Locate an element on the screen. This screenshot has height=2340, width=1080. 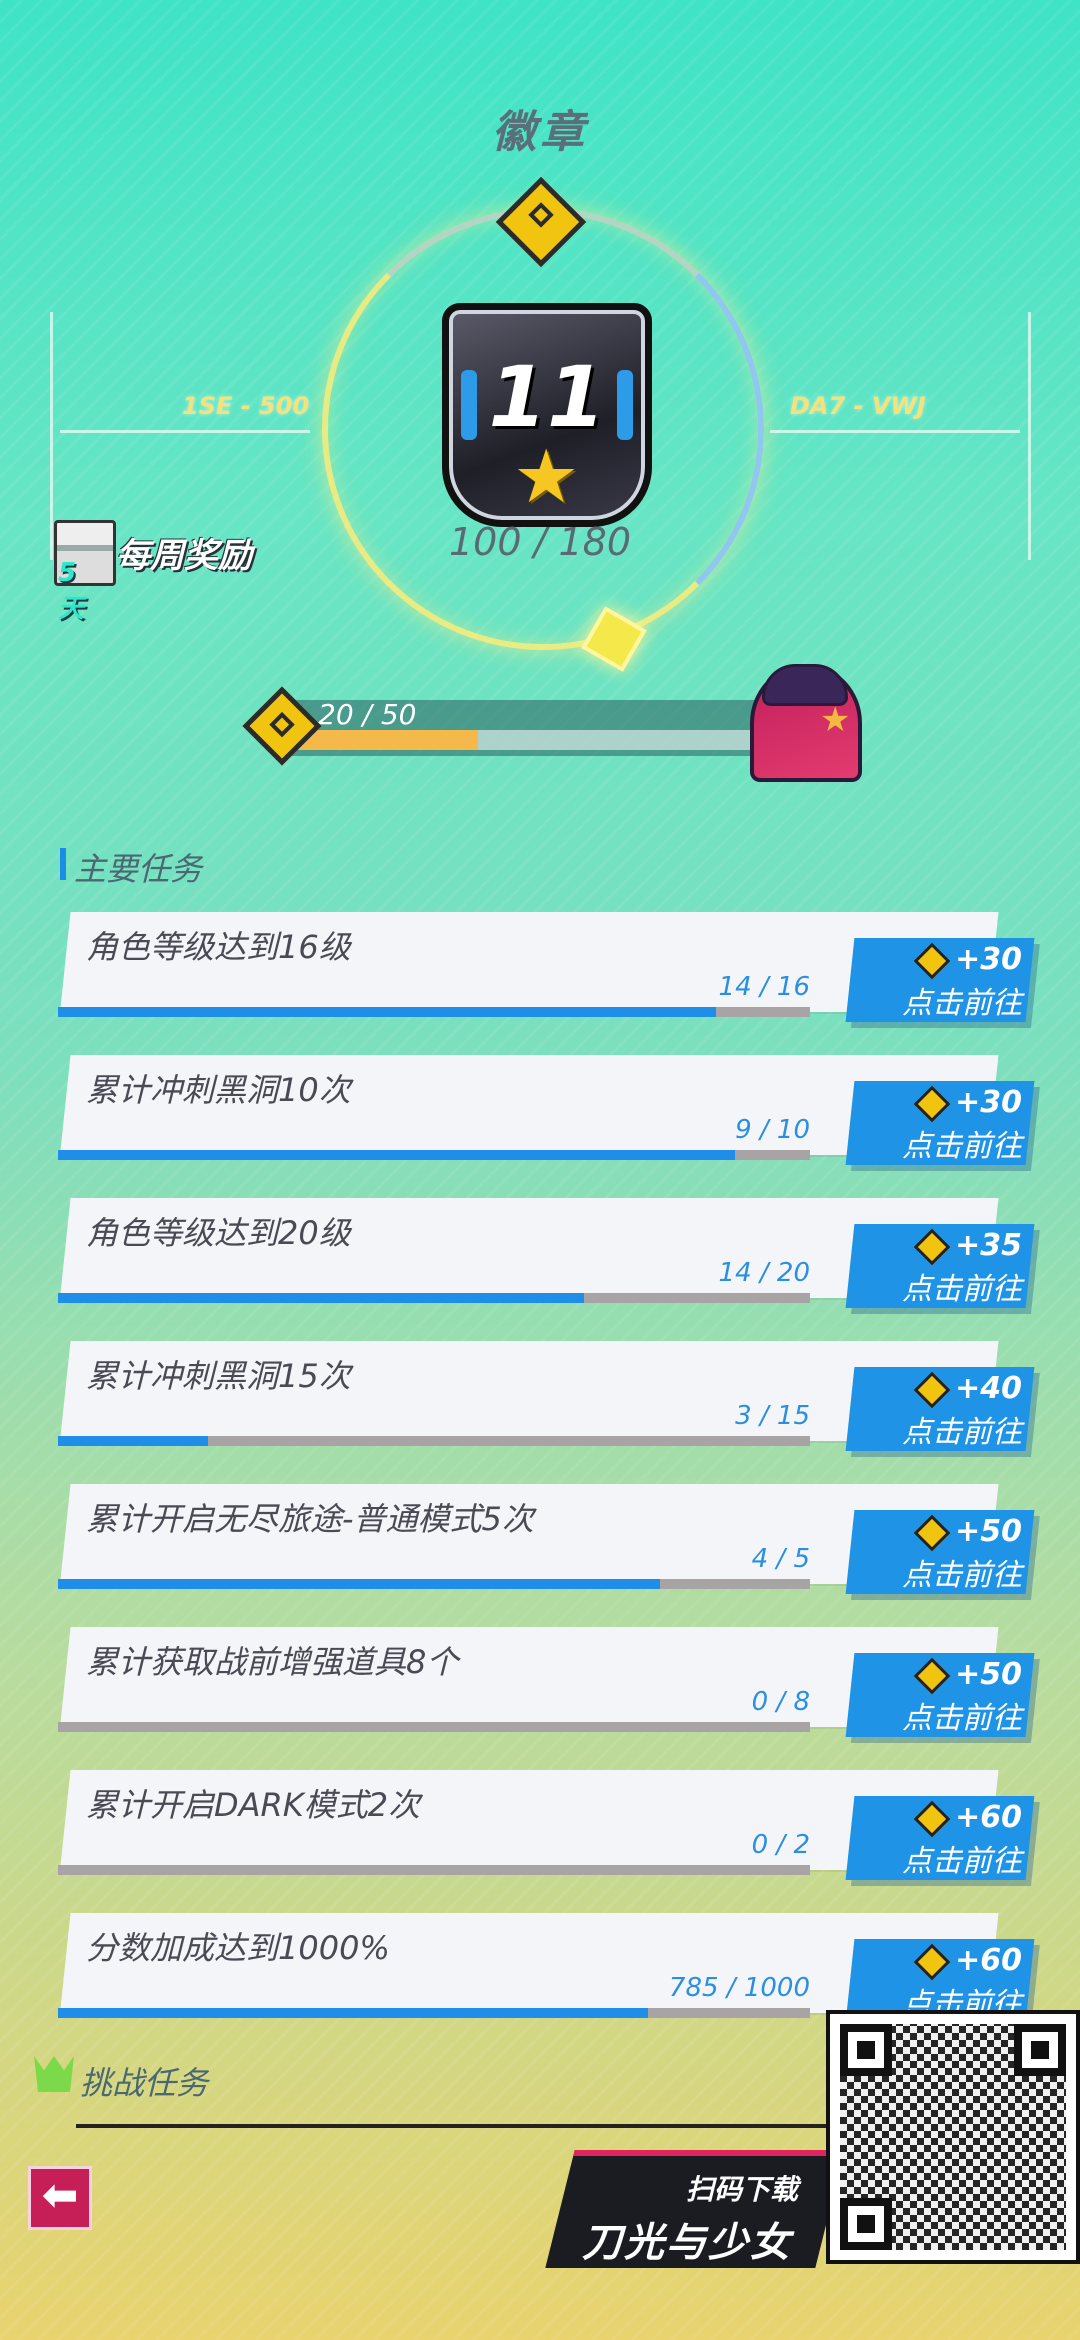
task-title: 累计冲刺黑洞15次 is located at coordinates (218, 1376).